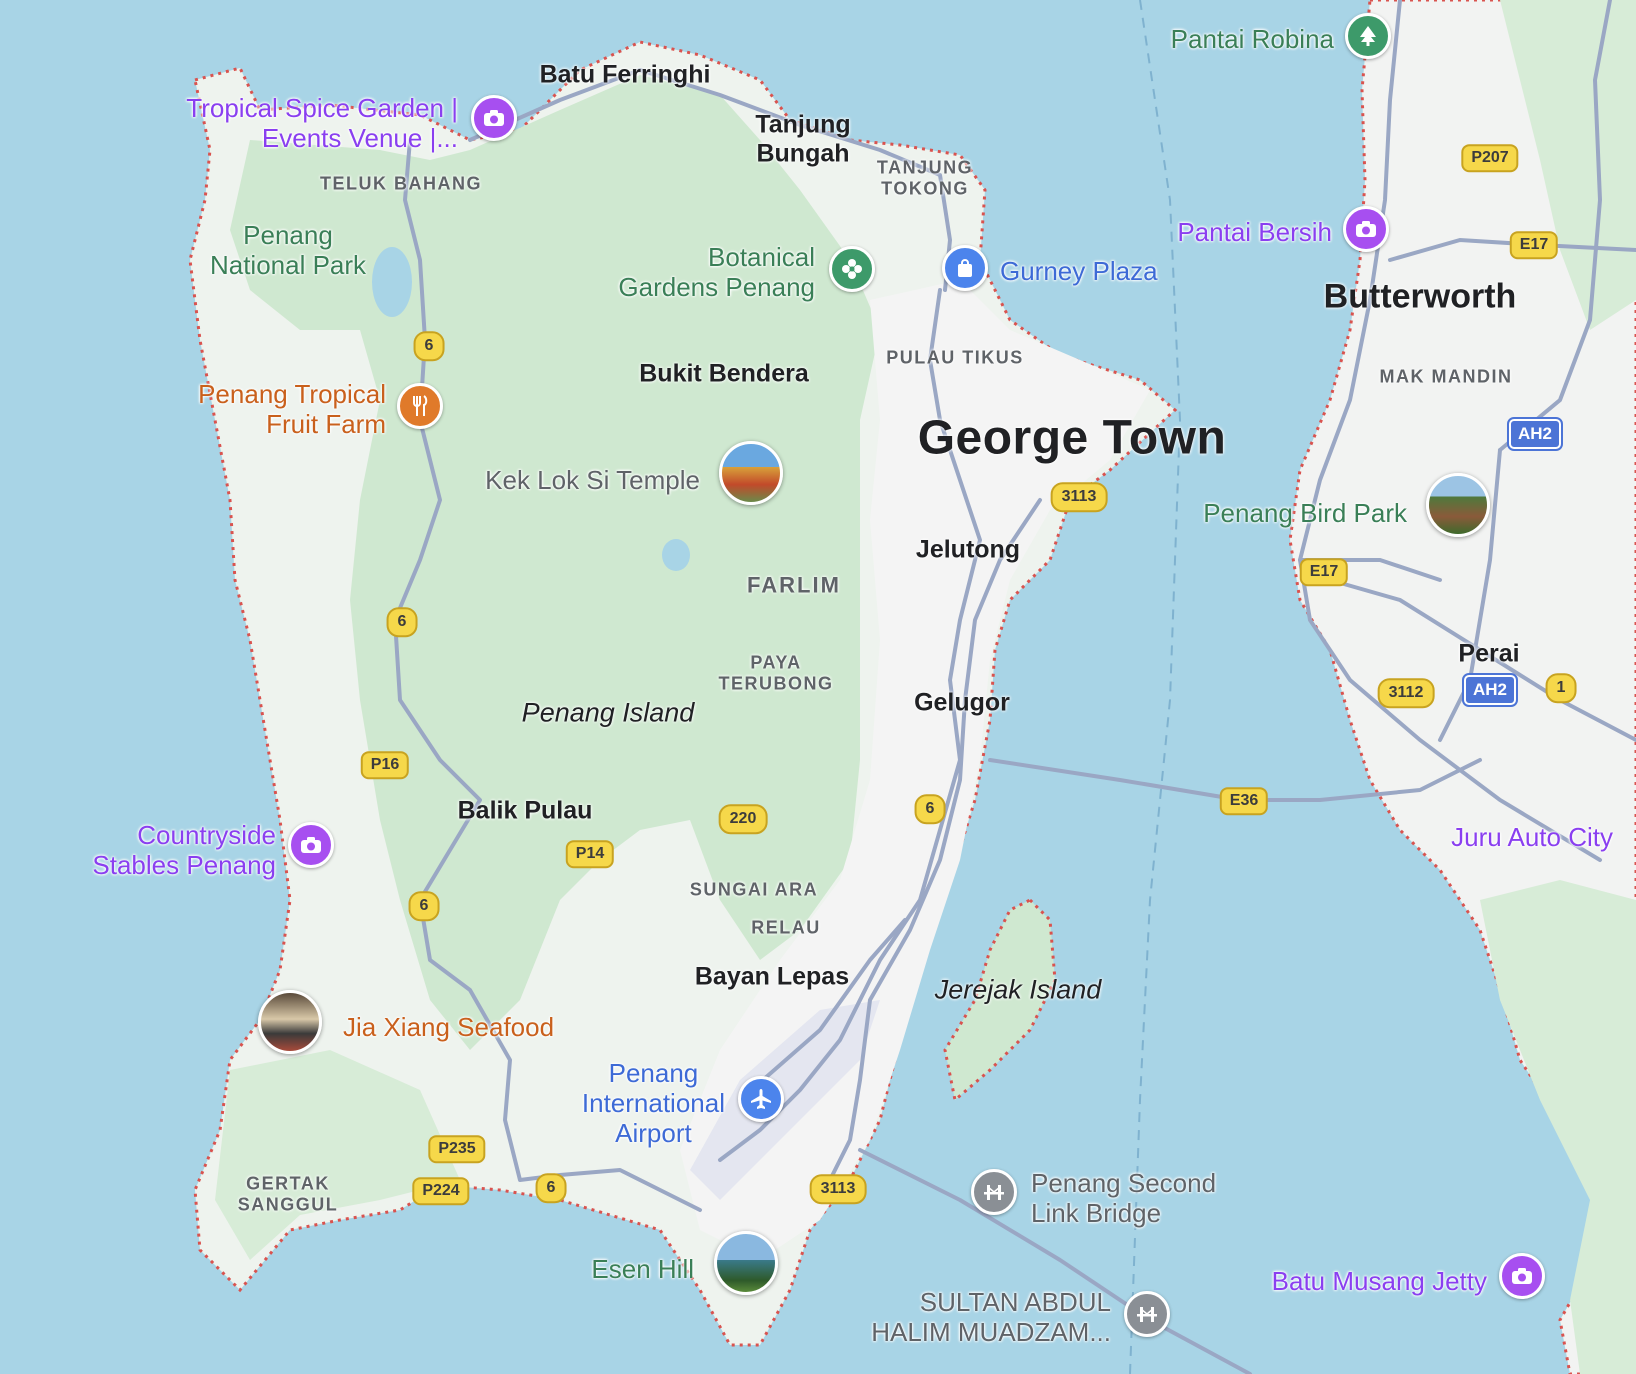 The image size is (1636, 1374). I want to click on place-label-sungai-ara: SUNGAI ARA, so click(754, 889).